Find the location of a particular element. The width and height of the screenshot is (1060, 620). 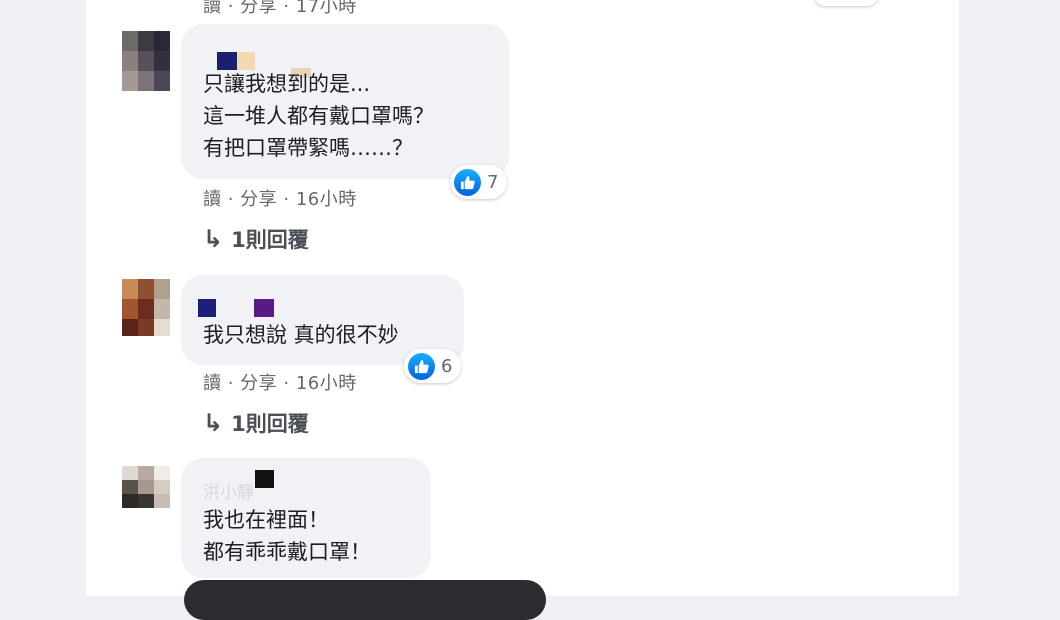

reaction-count: 6 is located at coordinates (433, 366).